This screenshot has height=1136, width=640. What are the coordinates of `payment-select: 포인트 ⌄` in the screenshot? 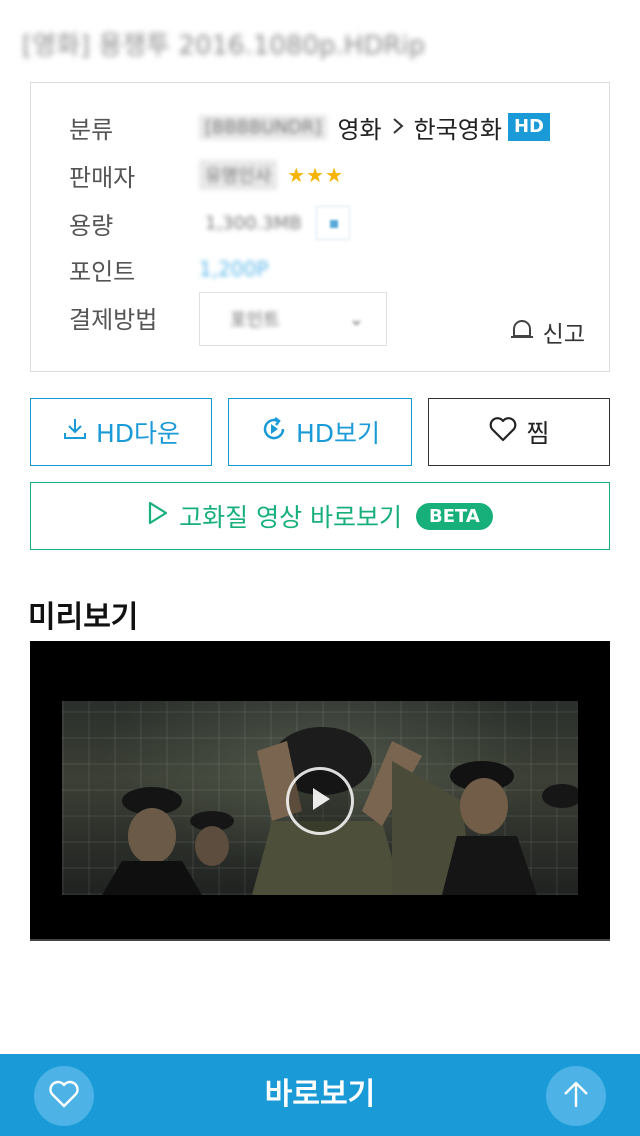 It's located at (293, 319).